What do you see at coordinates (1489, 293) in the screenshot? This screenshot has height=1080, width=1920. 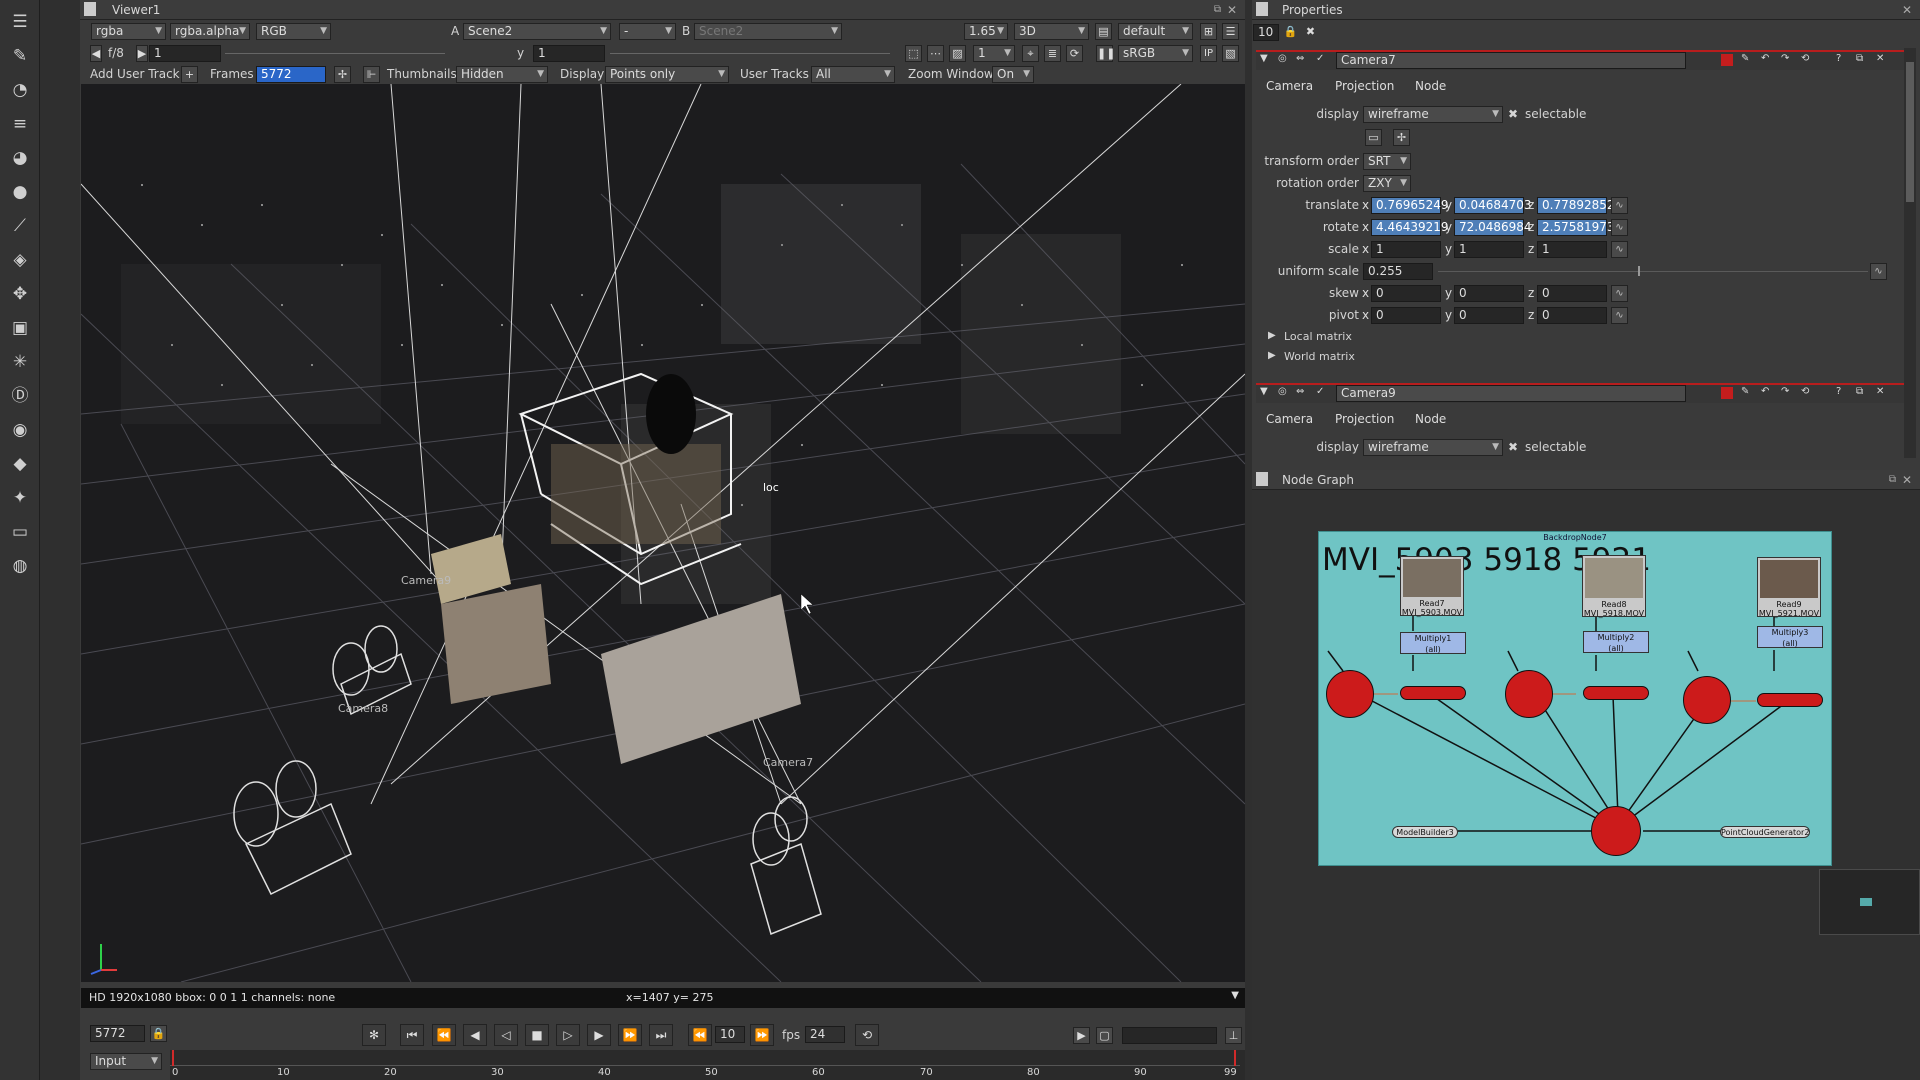 I see `skew-y-field: 0` at bounding box center [1489, 293].